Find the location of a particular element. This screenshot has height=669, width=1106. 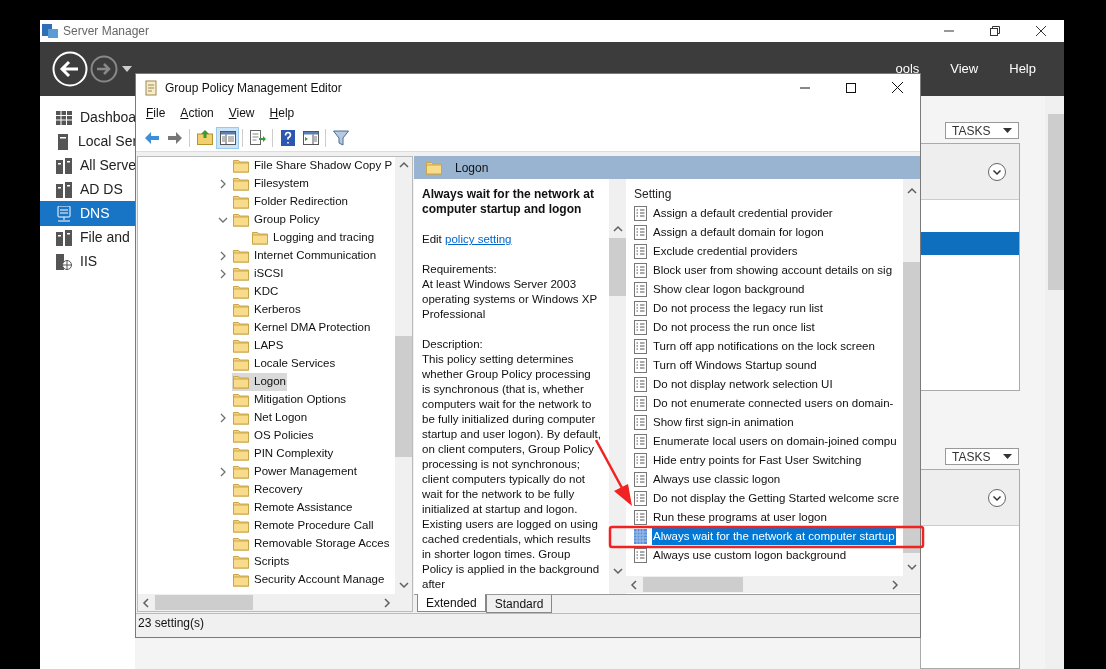

tree-item: Filesystem is located at coordinates (281, 184).